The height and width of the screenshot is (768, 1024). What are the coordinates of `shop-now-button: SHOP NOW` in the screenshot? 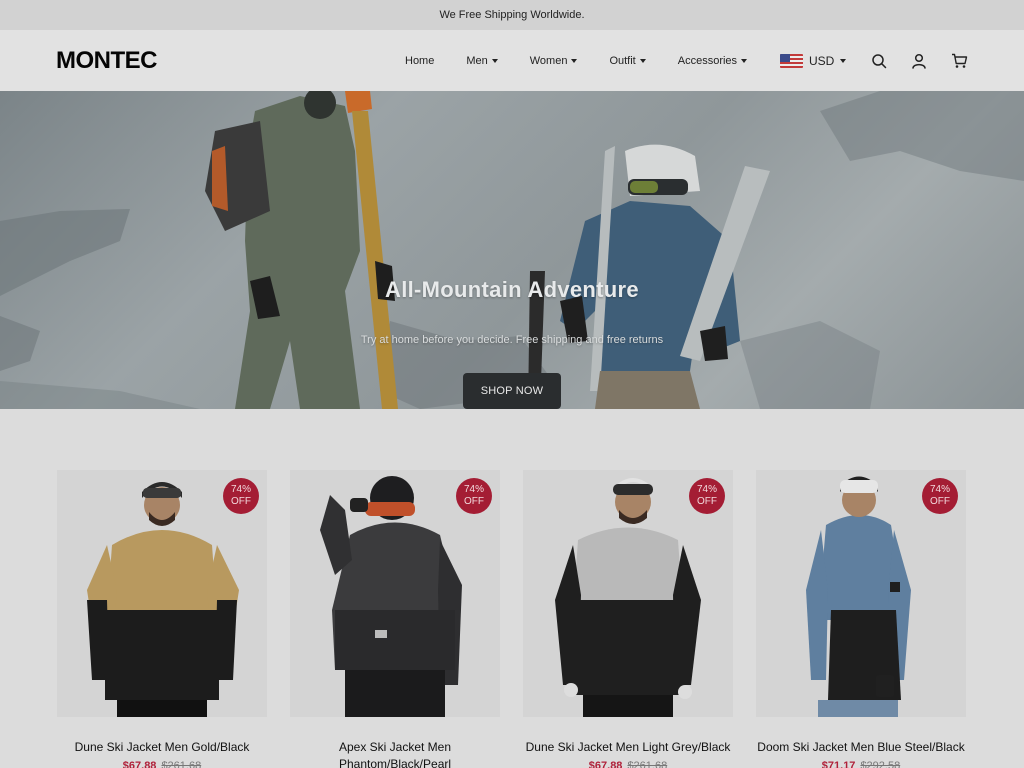 It's located at (512, 391).